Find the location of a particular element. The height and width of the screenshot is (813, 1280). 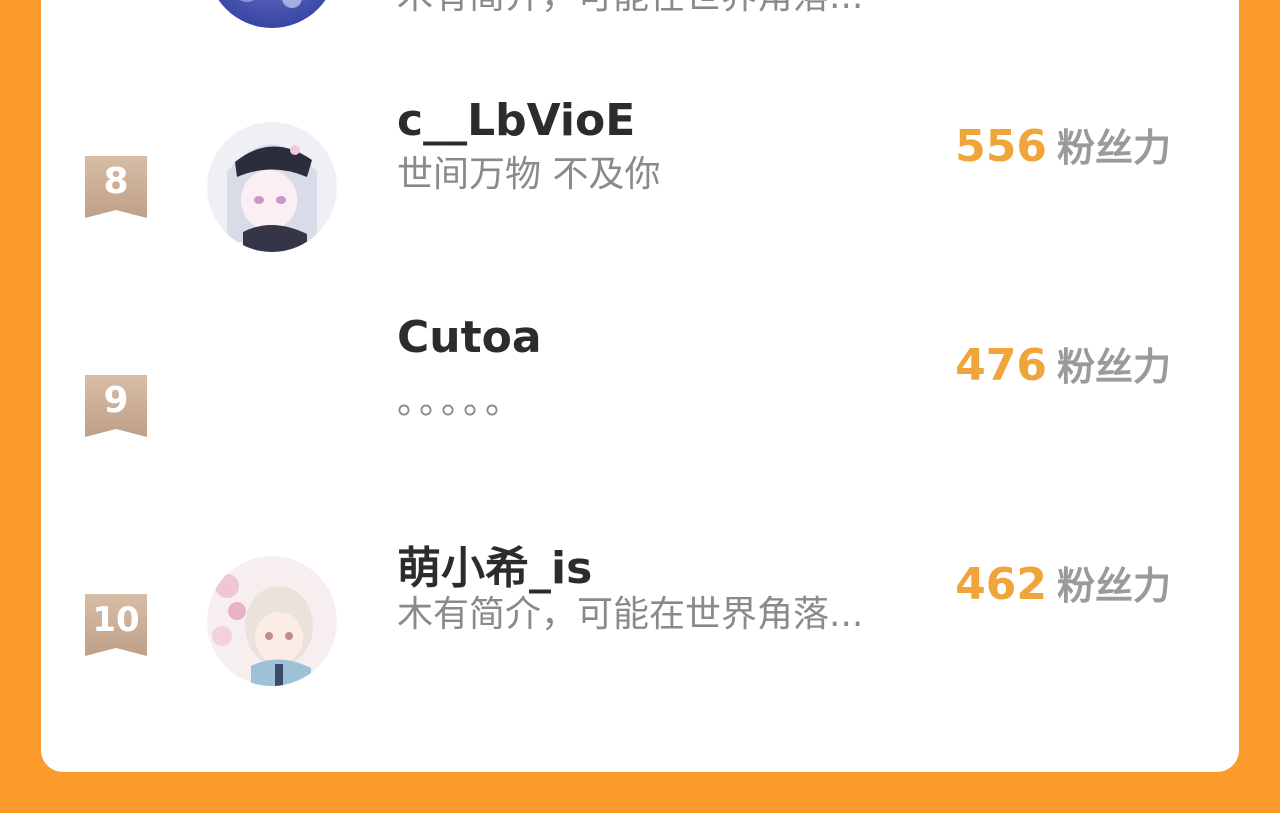

rank-number: 10 is located at coordinates (116, 620).